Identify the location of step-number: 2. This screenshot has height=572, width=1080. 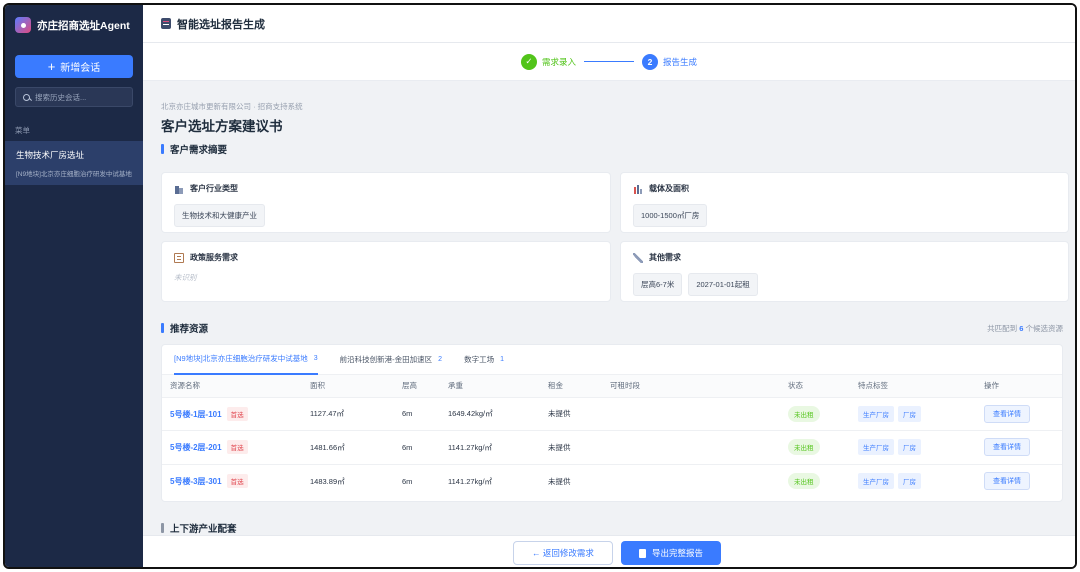
(650, 61).